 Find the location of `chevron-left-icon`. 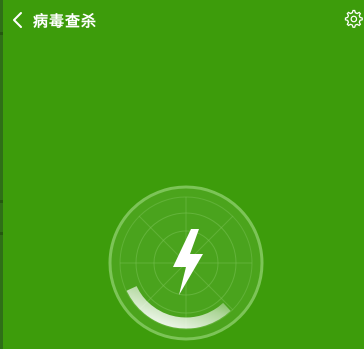

chevron-left-icon is located at coordinates (17, 20).